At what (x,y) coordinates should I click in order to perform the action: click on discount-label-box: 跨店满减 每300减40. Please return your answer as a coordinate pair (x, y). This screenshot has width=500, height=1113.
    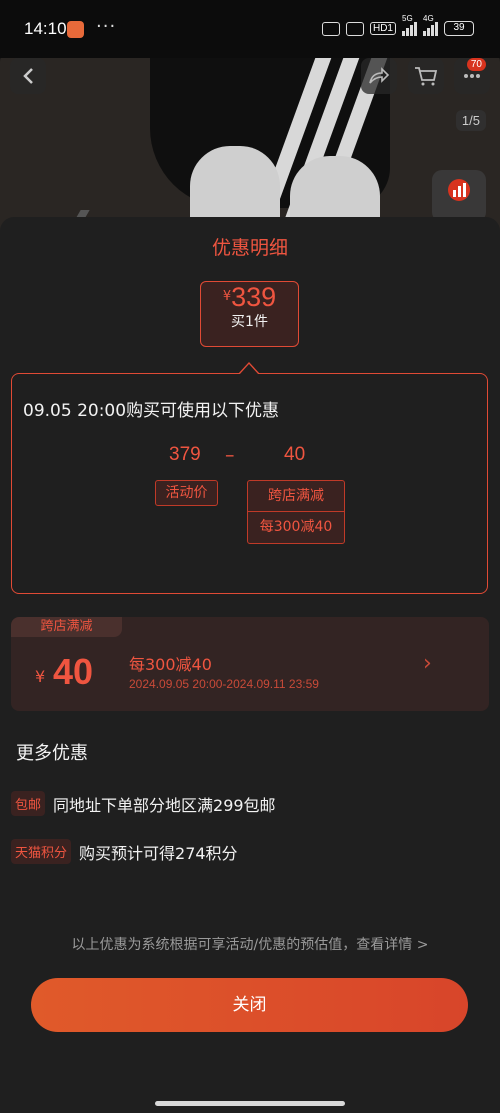
    Looking at the image, I should click on (296, 512).